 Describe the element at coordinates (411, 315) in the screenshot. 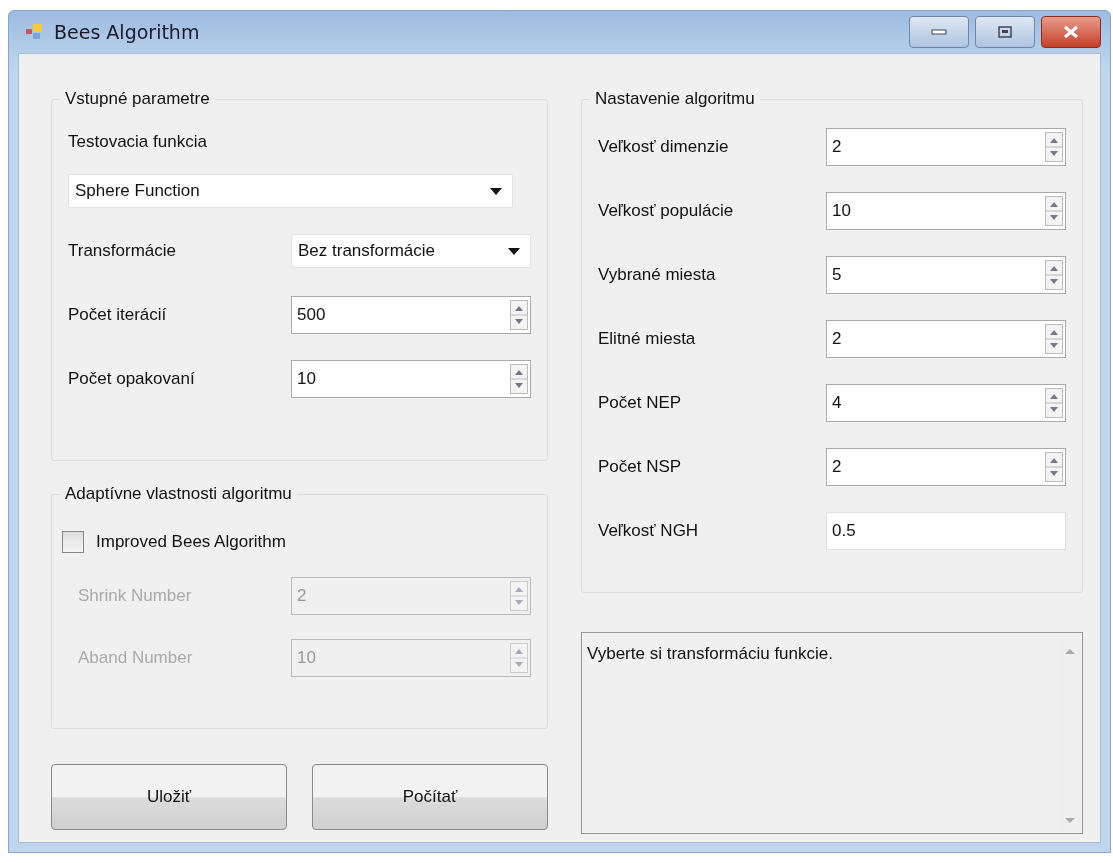

I see `number-spinner: 500` at that location.